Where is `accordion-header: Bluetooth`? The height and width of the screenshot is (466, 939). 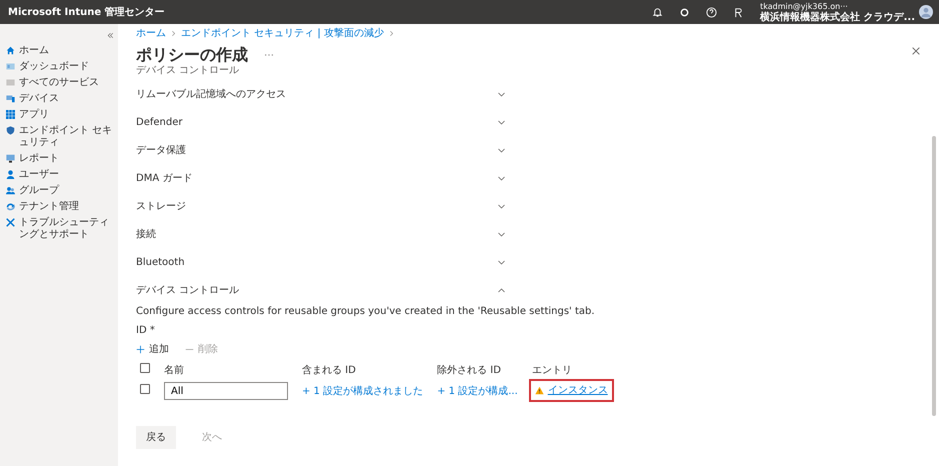 accordion-header: Bluetooth is located at coordinates (321, 262).